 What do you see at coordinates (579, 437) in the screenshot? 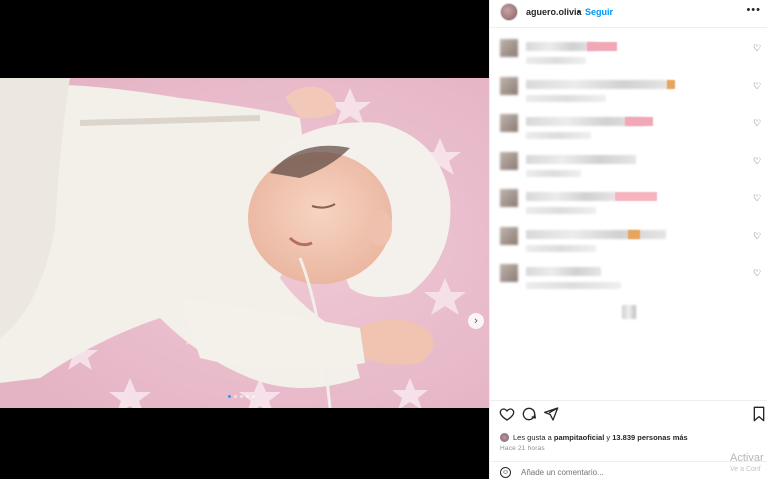
I see `liker-username-link: pampitaoficial` at bounding box center [579, 437].